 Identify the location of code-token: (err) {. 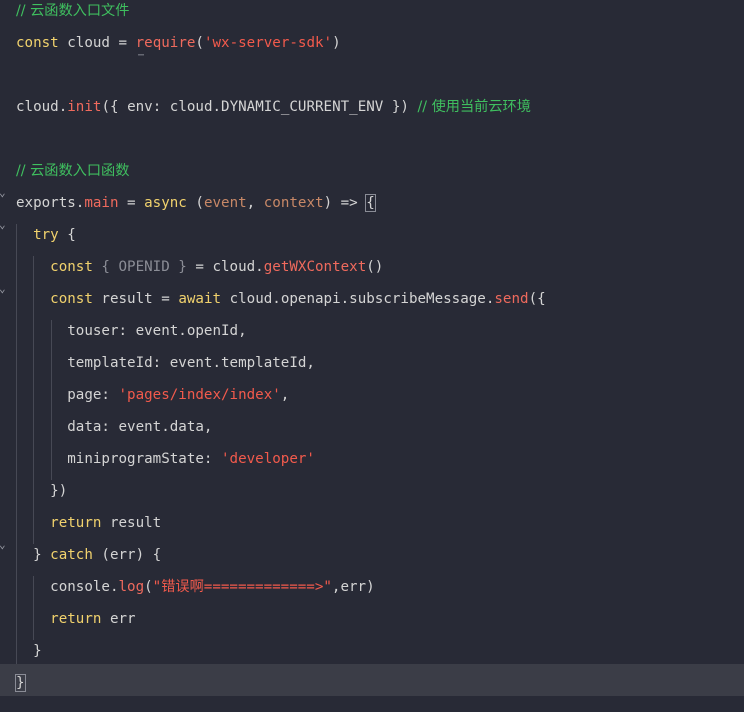
(127, 555).